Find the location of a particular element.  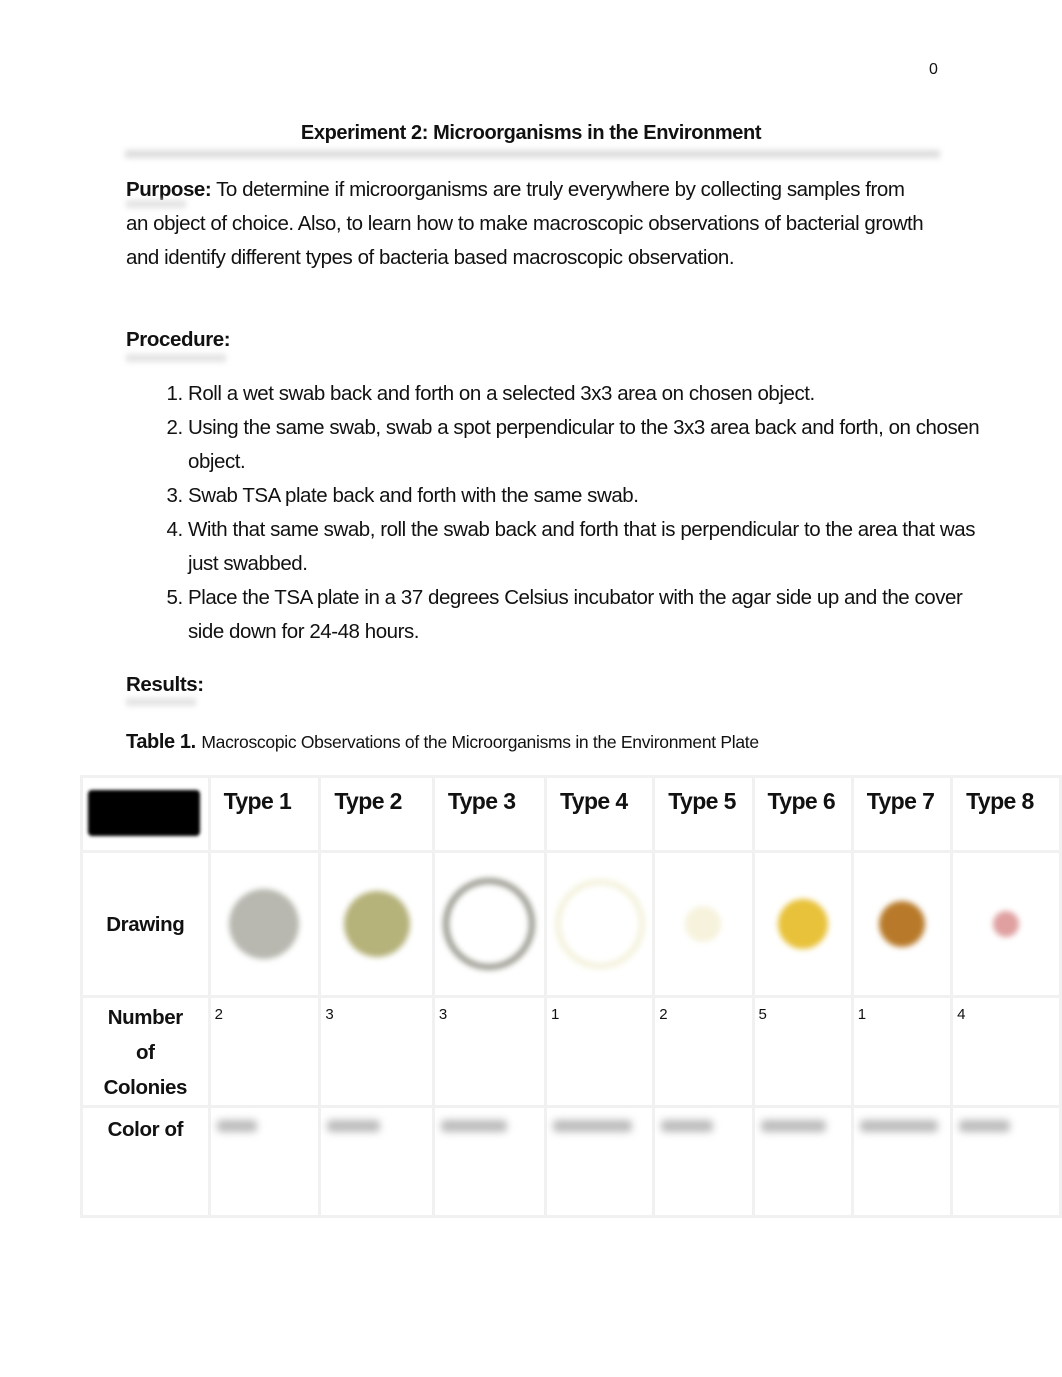

column-header: Type 4 is located at coordinates (600, 814).